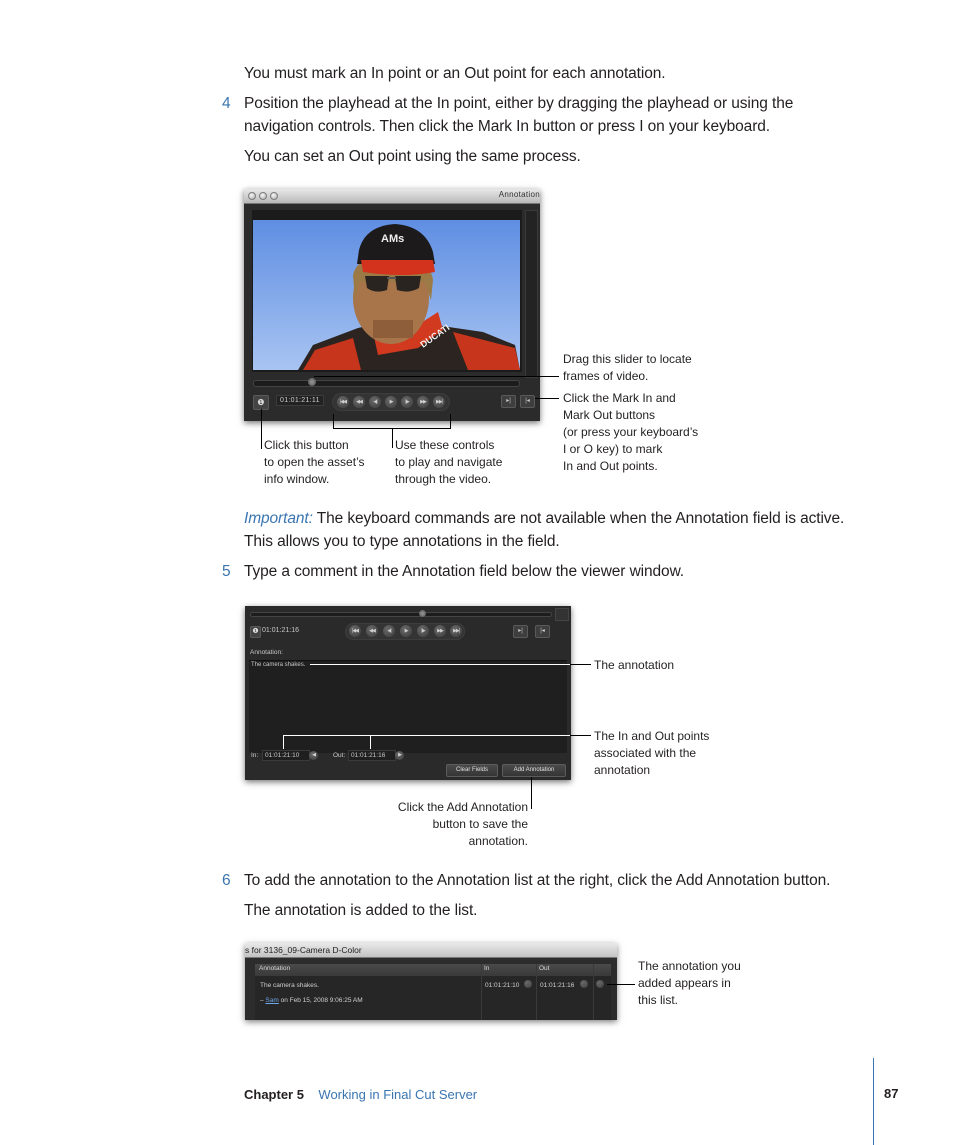 The width and height of the screenshot is (954, 1145). I want to click on callout-mark-line-4: I or O key) to mark, so click(613, 449).